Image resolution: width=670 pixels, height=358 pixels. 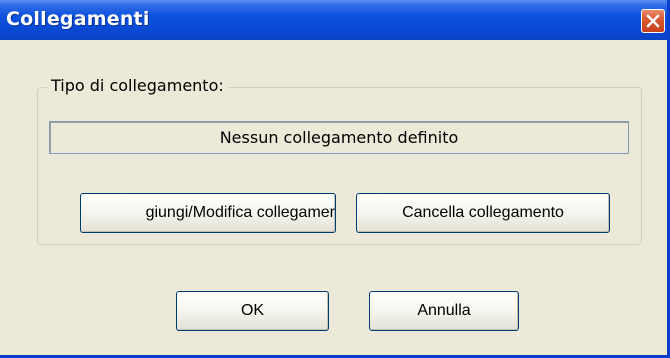 What do you see at coordinates (333, 20) in the screenshot?
I see `title-bar: Collegamenti` at bounding box center [333, 20].